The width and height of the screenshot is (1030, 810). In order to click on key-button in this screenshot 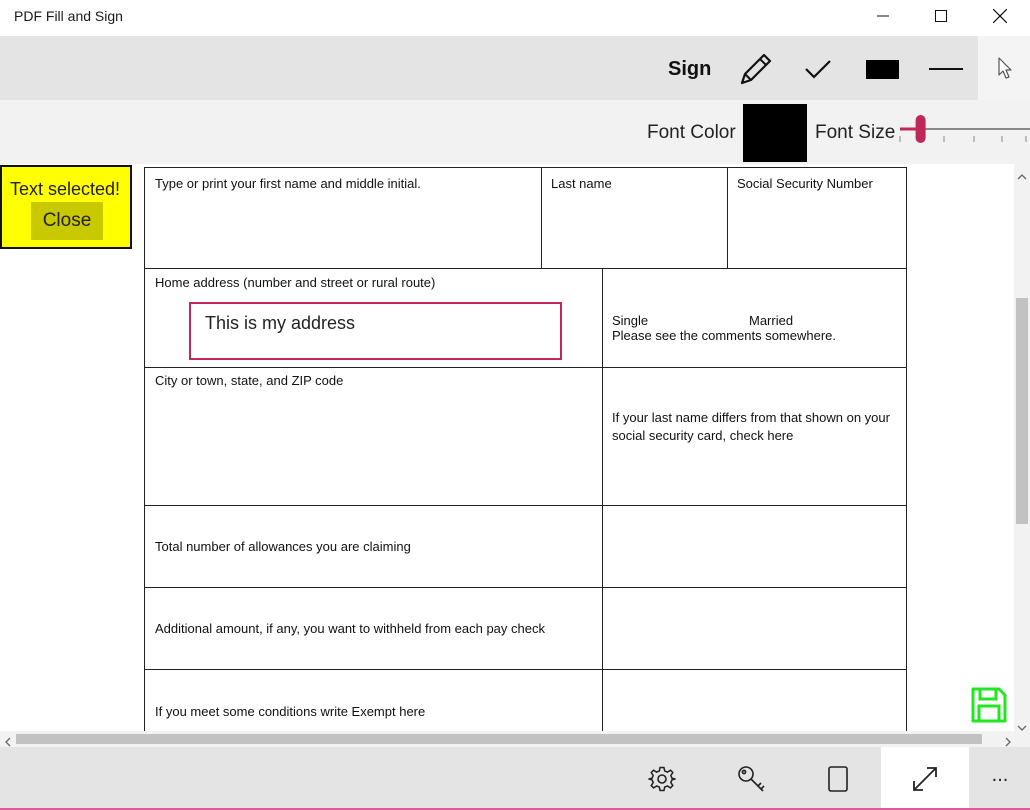, I will do `click(751, 779)`.